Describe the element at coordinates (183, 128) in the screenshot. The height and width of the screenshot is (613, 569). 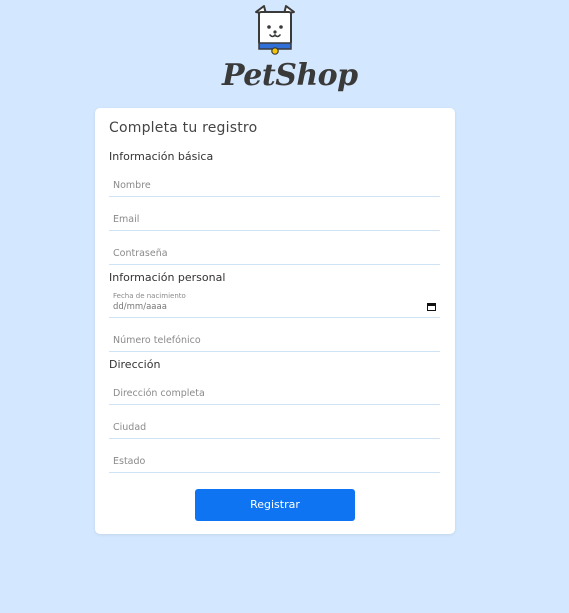
I see `form-title: Completa tu registro` at that location.